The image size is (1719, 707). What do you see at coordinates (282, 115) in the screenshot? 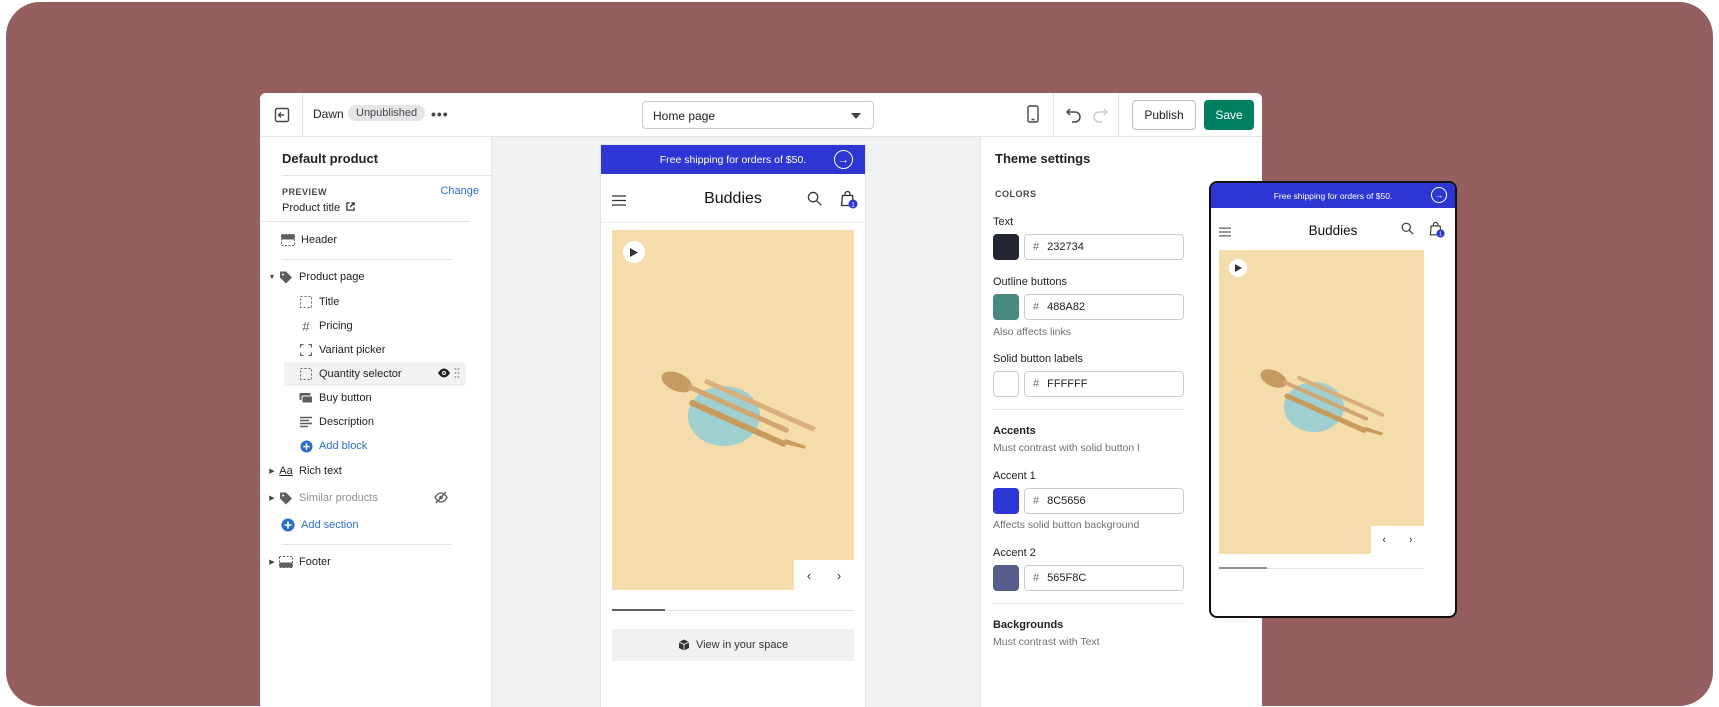
I see `exit-icon` at bounding box center [282, 115].